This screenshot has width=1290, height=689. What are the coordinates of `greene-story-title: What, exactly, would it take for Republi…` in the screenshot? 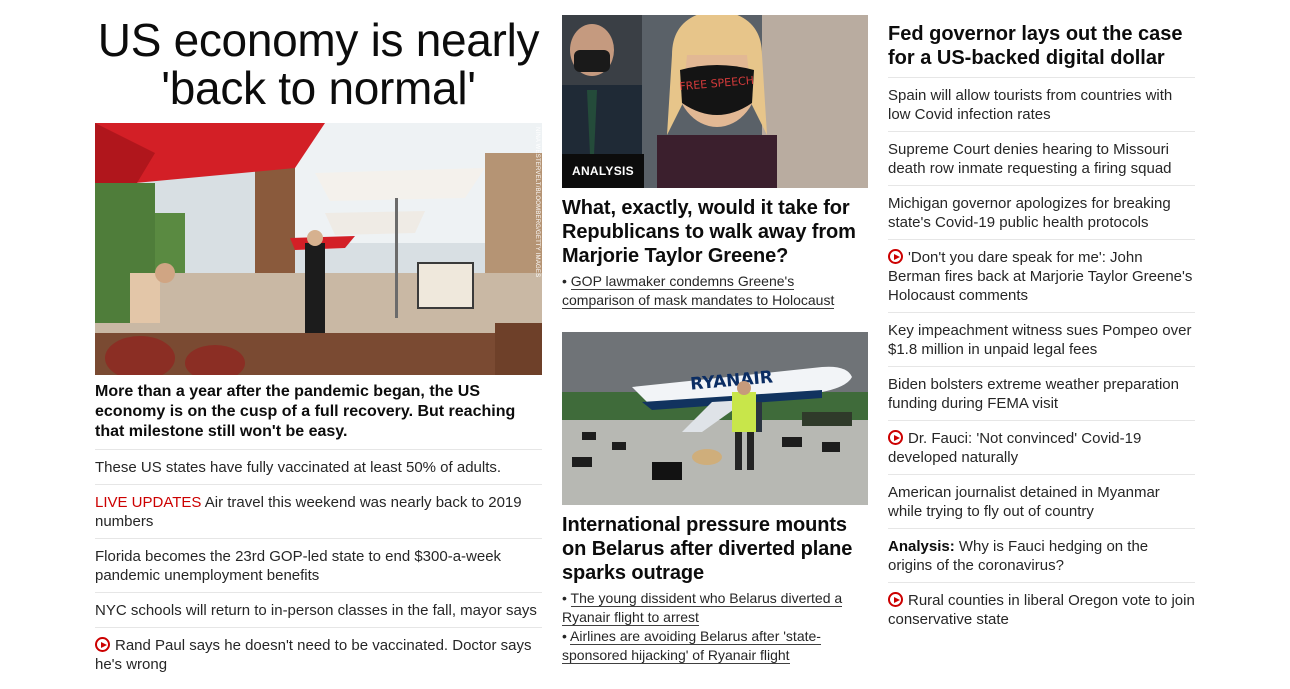 It's located at (715, 232).